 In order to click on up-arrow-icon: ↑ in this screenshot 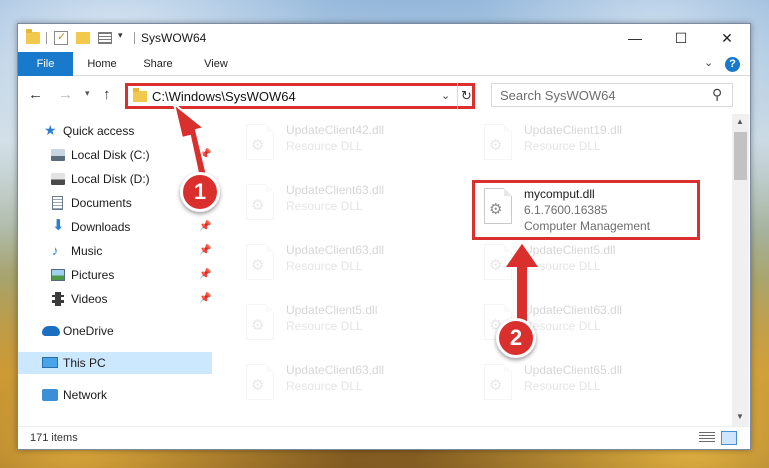, I will do `click(107, 94)`.